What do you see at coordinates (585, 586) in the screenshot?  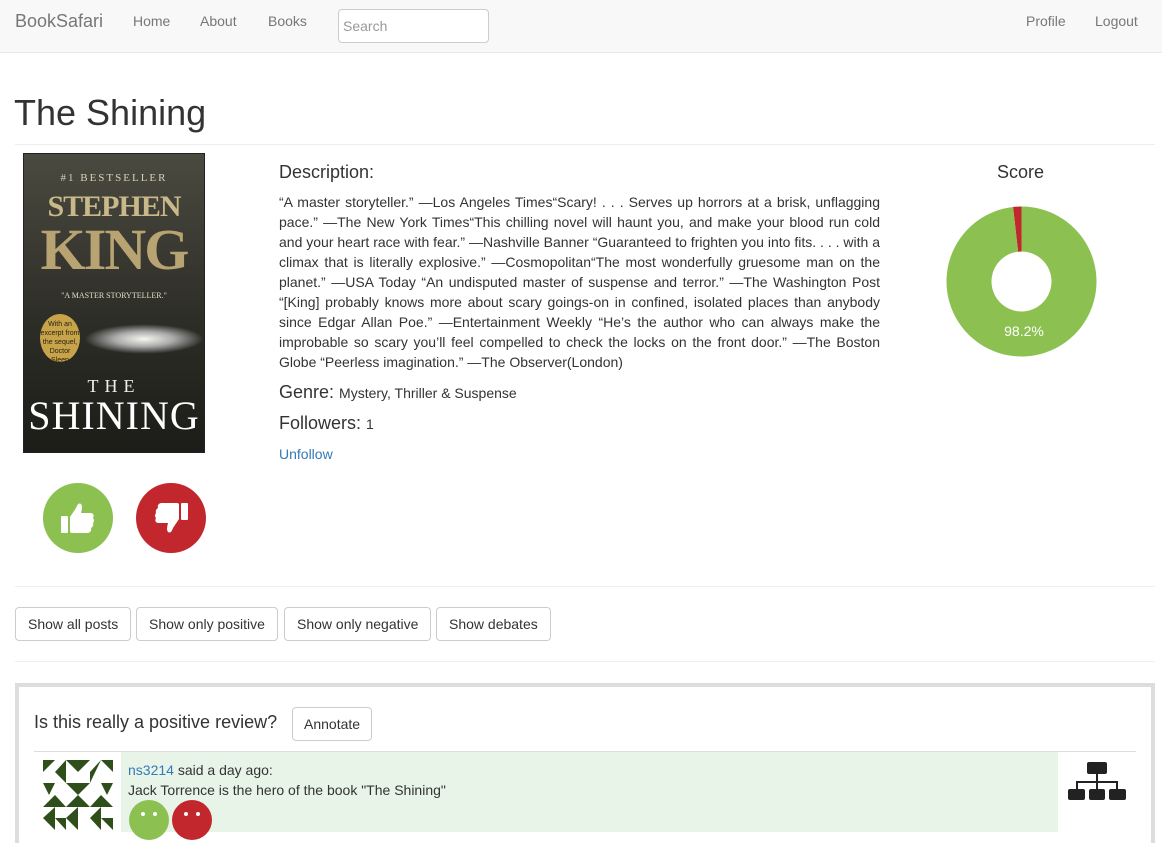 I see `filters-divider-top` at bounding box center [585, 586].